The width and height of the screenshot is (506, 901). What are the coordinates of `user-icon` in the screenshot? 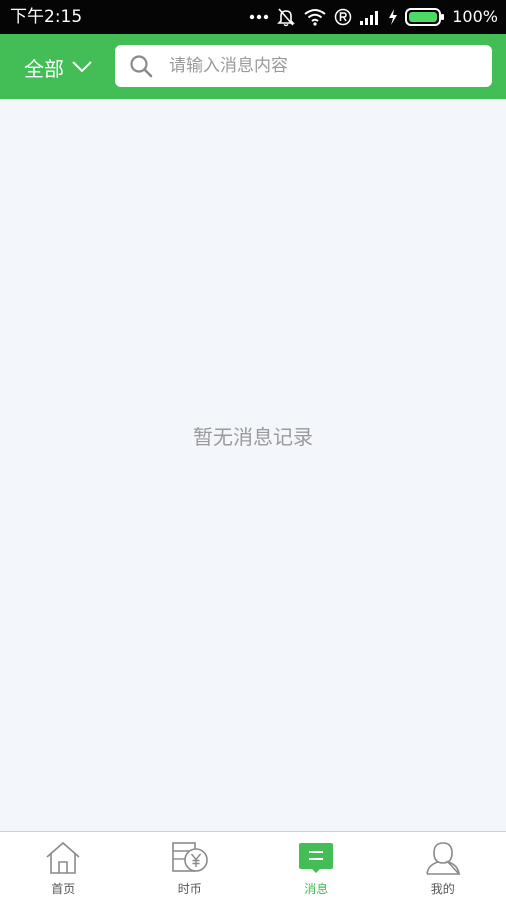 It's located at (443, 858).